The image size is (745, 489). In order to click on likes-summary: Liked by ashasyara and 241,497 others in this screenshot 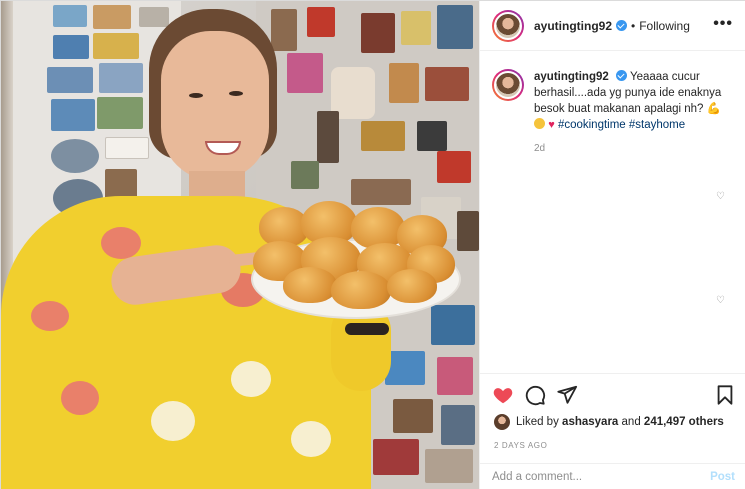, I will do `click(609, 422)`.